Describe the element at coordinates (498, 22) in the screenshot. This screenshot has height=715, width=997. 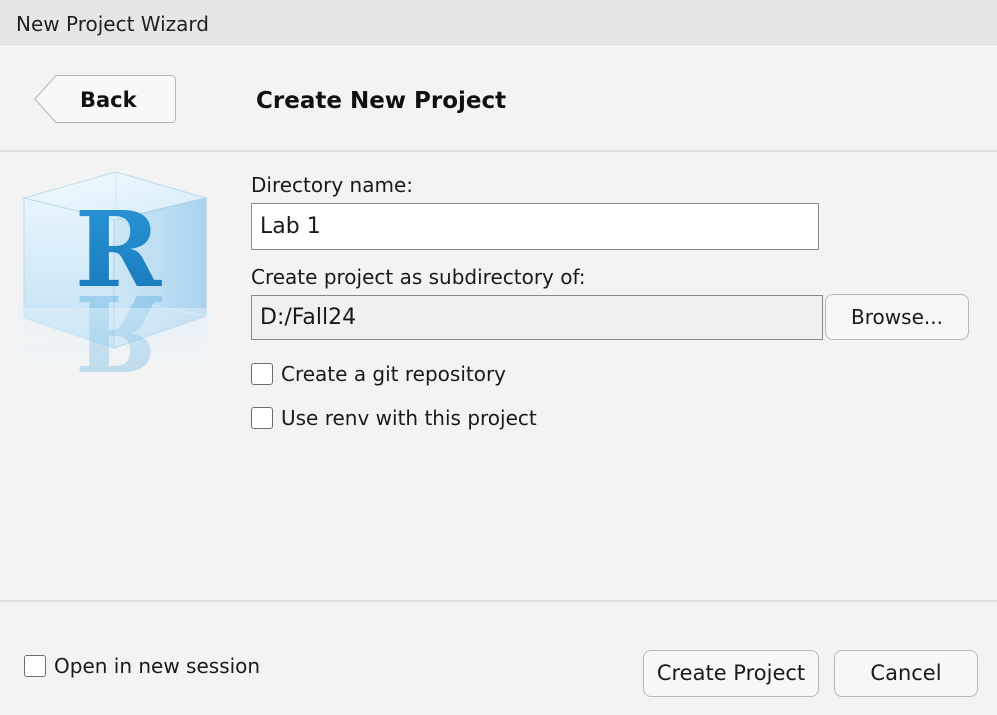
I see `title-bar: New Project Wizard` at that location.